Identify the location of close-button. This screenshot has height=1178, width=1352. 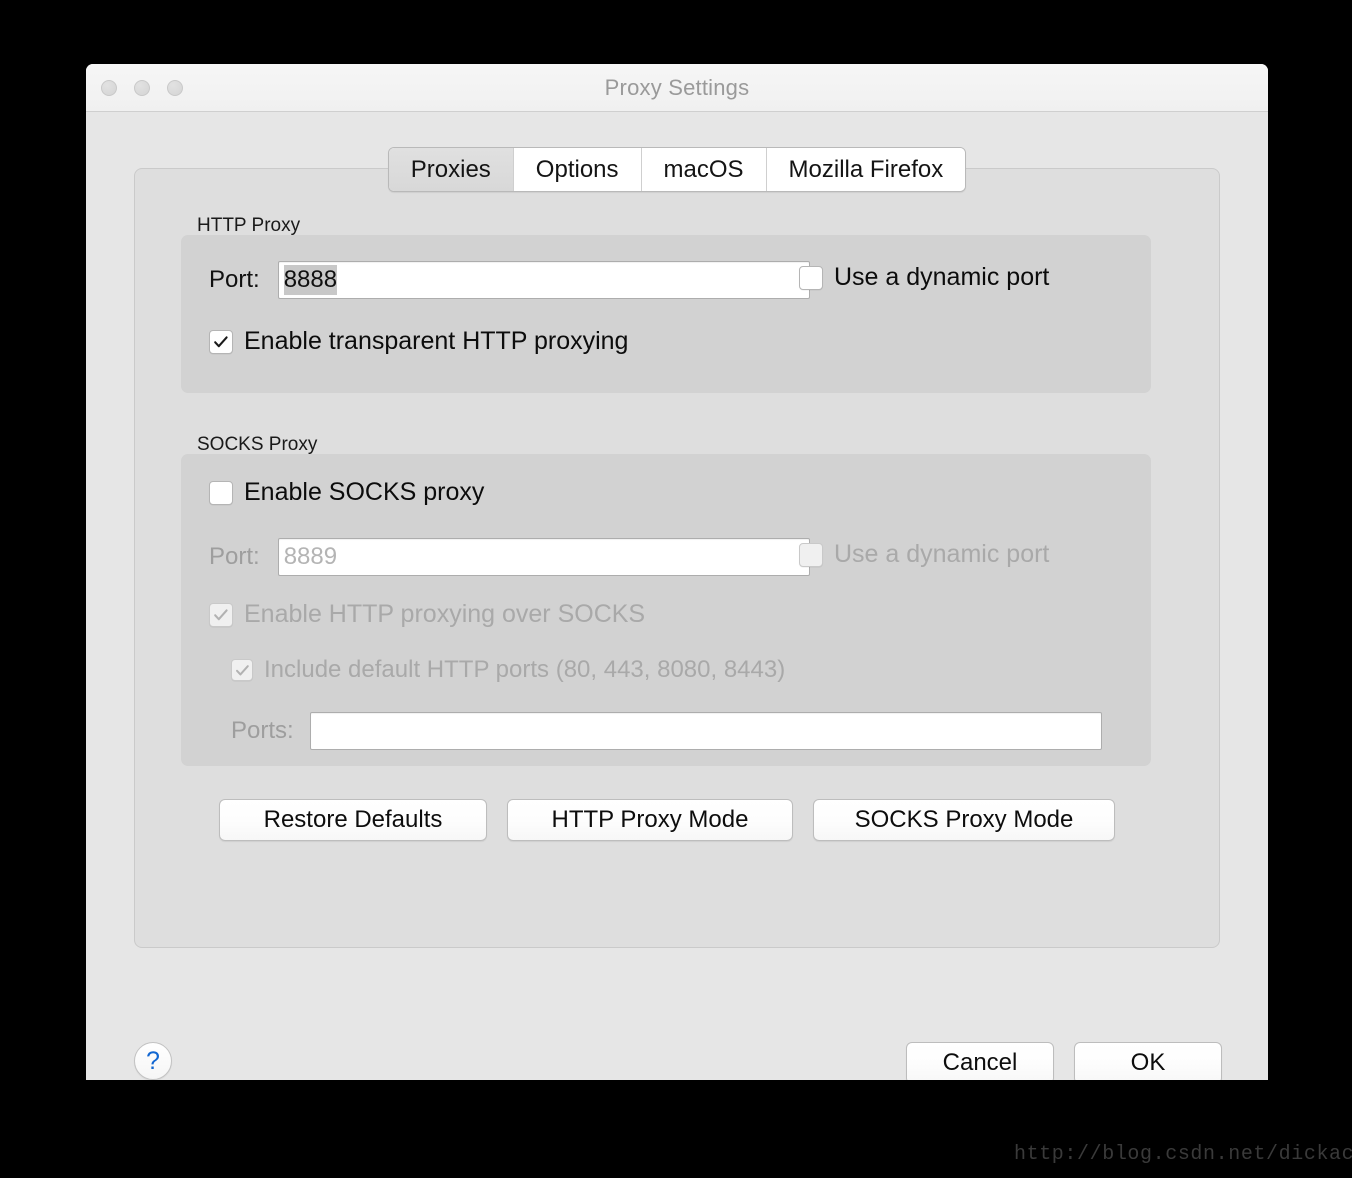
(109, 88).